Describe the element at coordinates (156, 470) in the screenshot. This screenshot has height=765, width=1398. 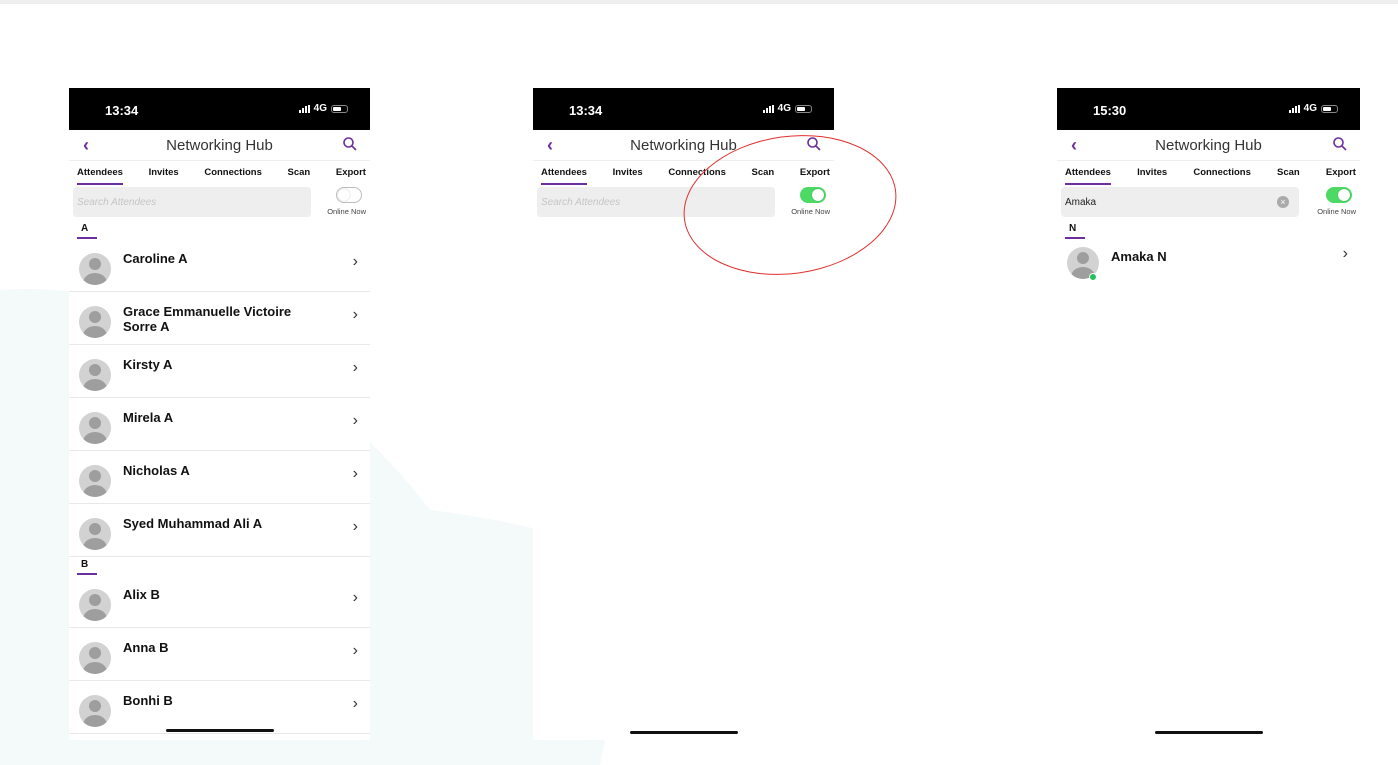
I see `attendee-name: Nicholas A` at that location.